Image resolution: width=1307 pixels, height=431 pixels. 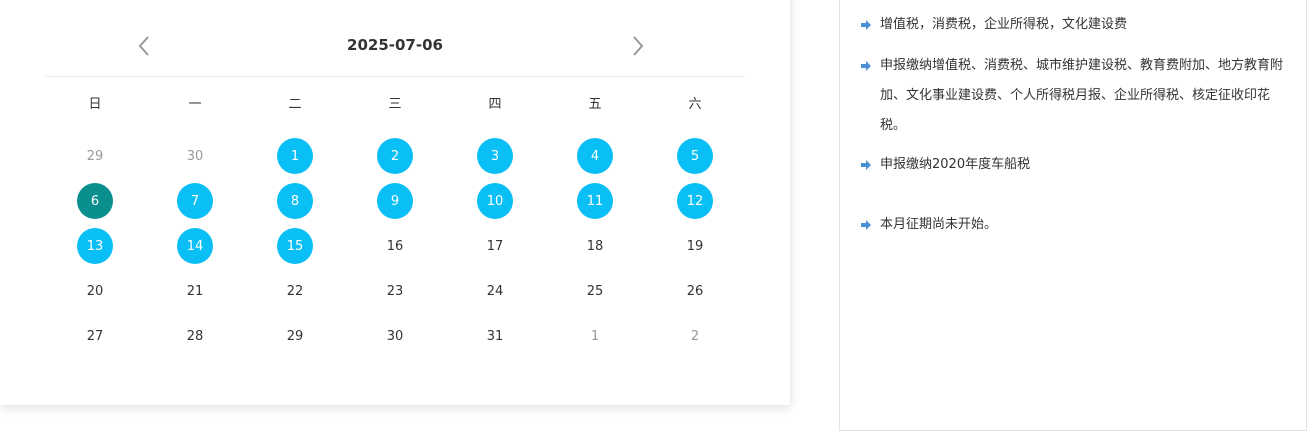 I want to click on calendar-day: 20, so click(x=95, y=291).